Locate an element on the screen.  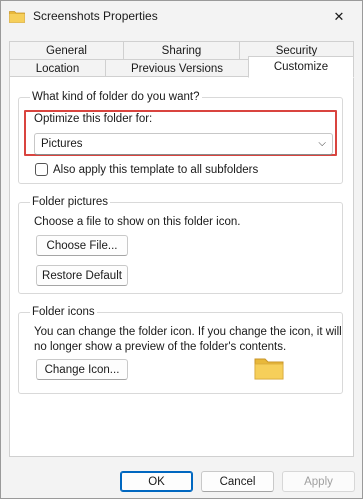
tab-label: General is located at coordinates (66, 50).